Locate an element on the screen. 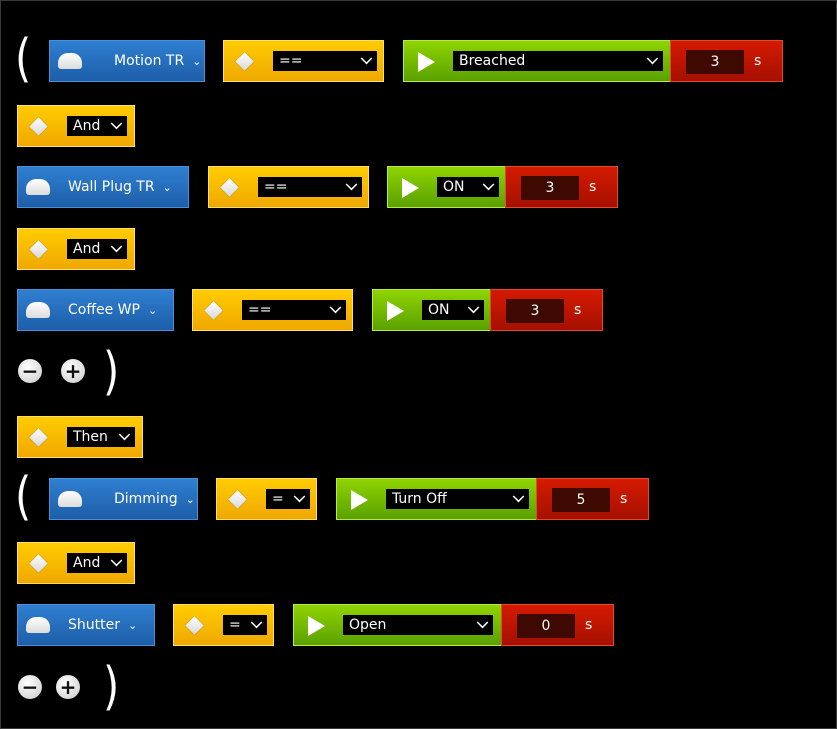 The height and width of the screenshot is (729, 837). device-select-motion-tr: Motion TR ⌄ is located at coordinates (127, 61).